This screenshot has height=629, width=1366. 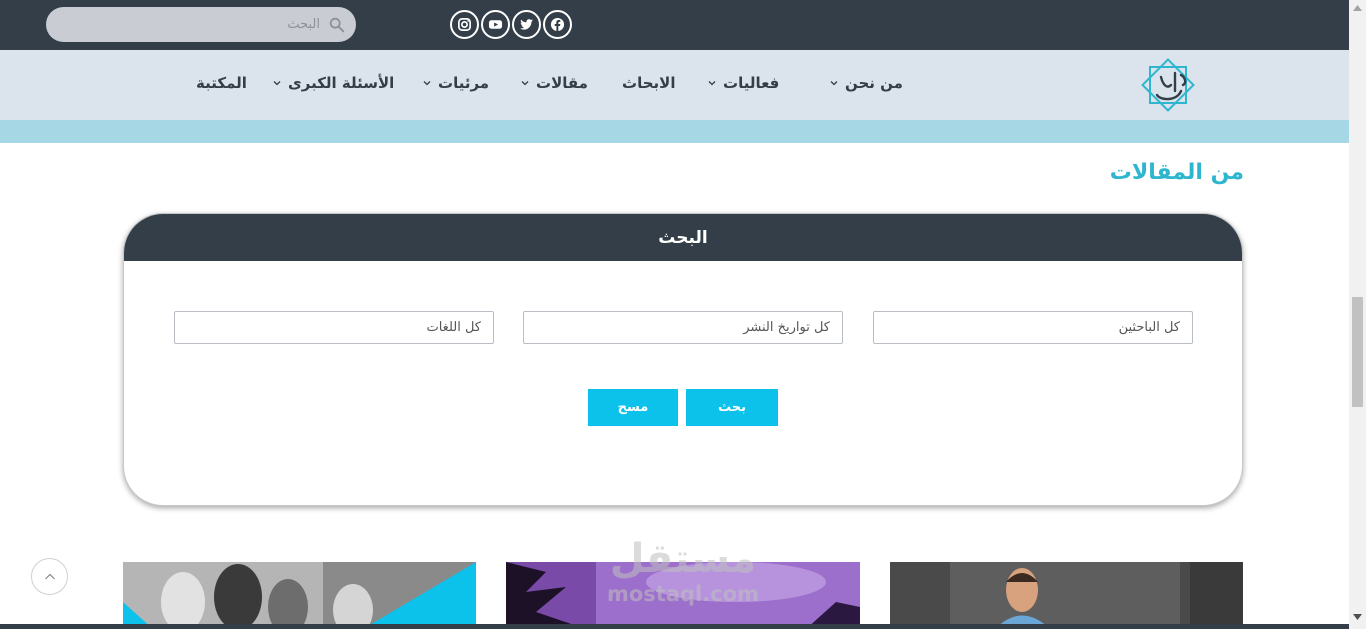 I want to click on back-to-top-button, so click(x=49, y=576).